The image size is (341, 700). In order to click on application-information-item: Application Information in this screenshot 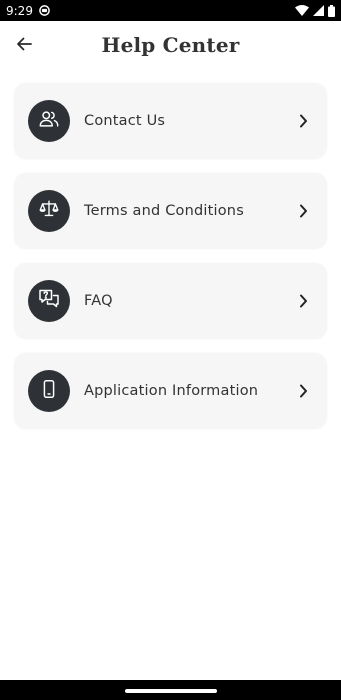, I will do `click(170, 391)`.